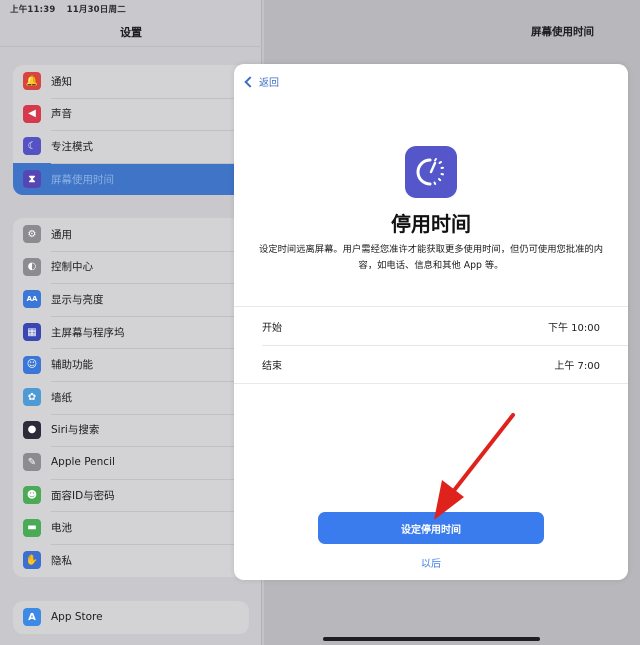  What do you see at coordinates (131, 430) in the screenshot?
I see `sidebar-item: ● Siri与搜索` at bounding box center [131, 430].